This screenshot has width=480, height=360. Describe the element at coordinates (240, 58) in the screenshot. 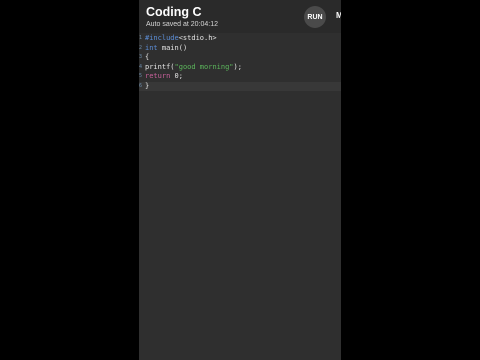

I see `code-line: 3 {` at that location.